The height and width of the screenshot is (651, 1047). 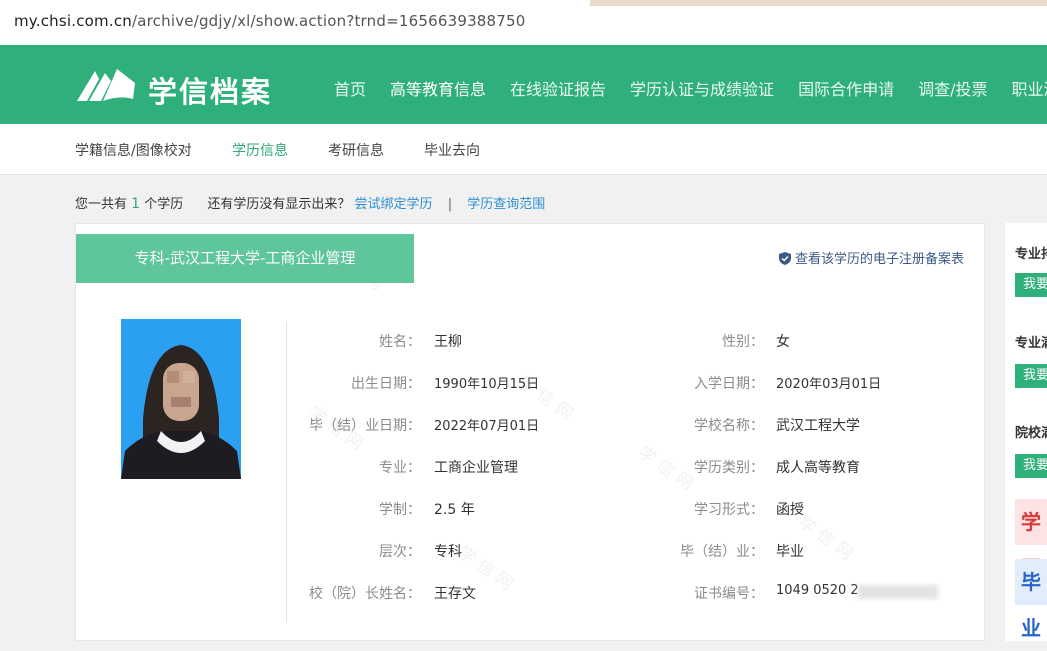 I want to click on shield-icon, so click(x=784, y=258).